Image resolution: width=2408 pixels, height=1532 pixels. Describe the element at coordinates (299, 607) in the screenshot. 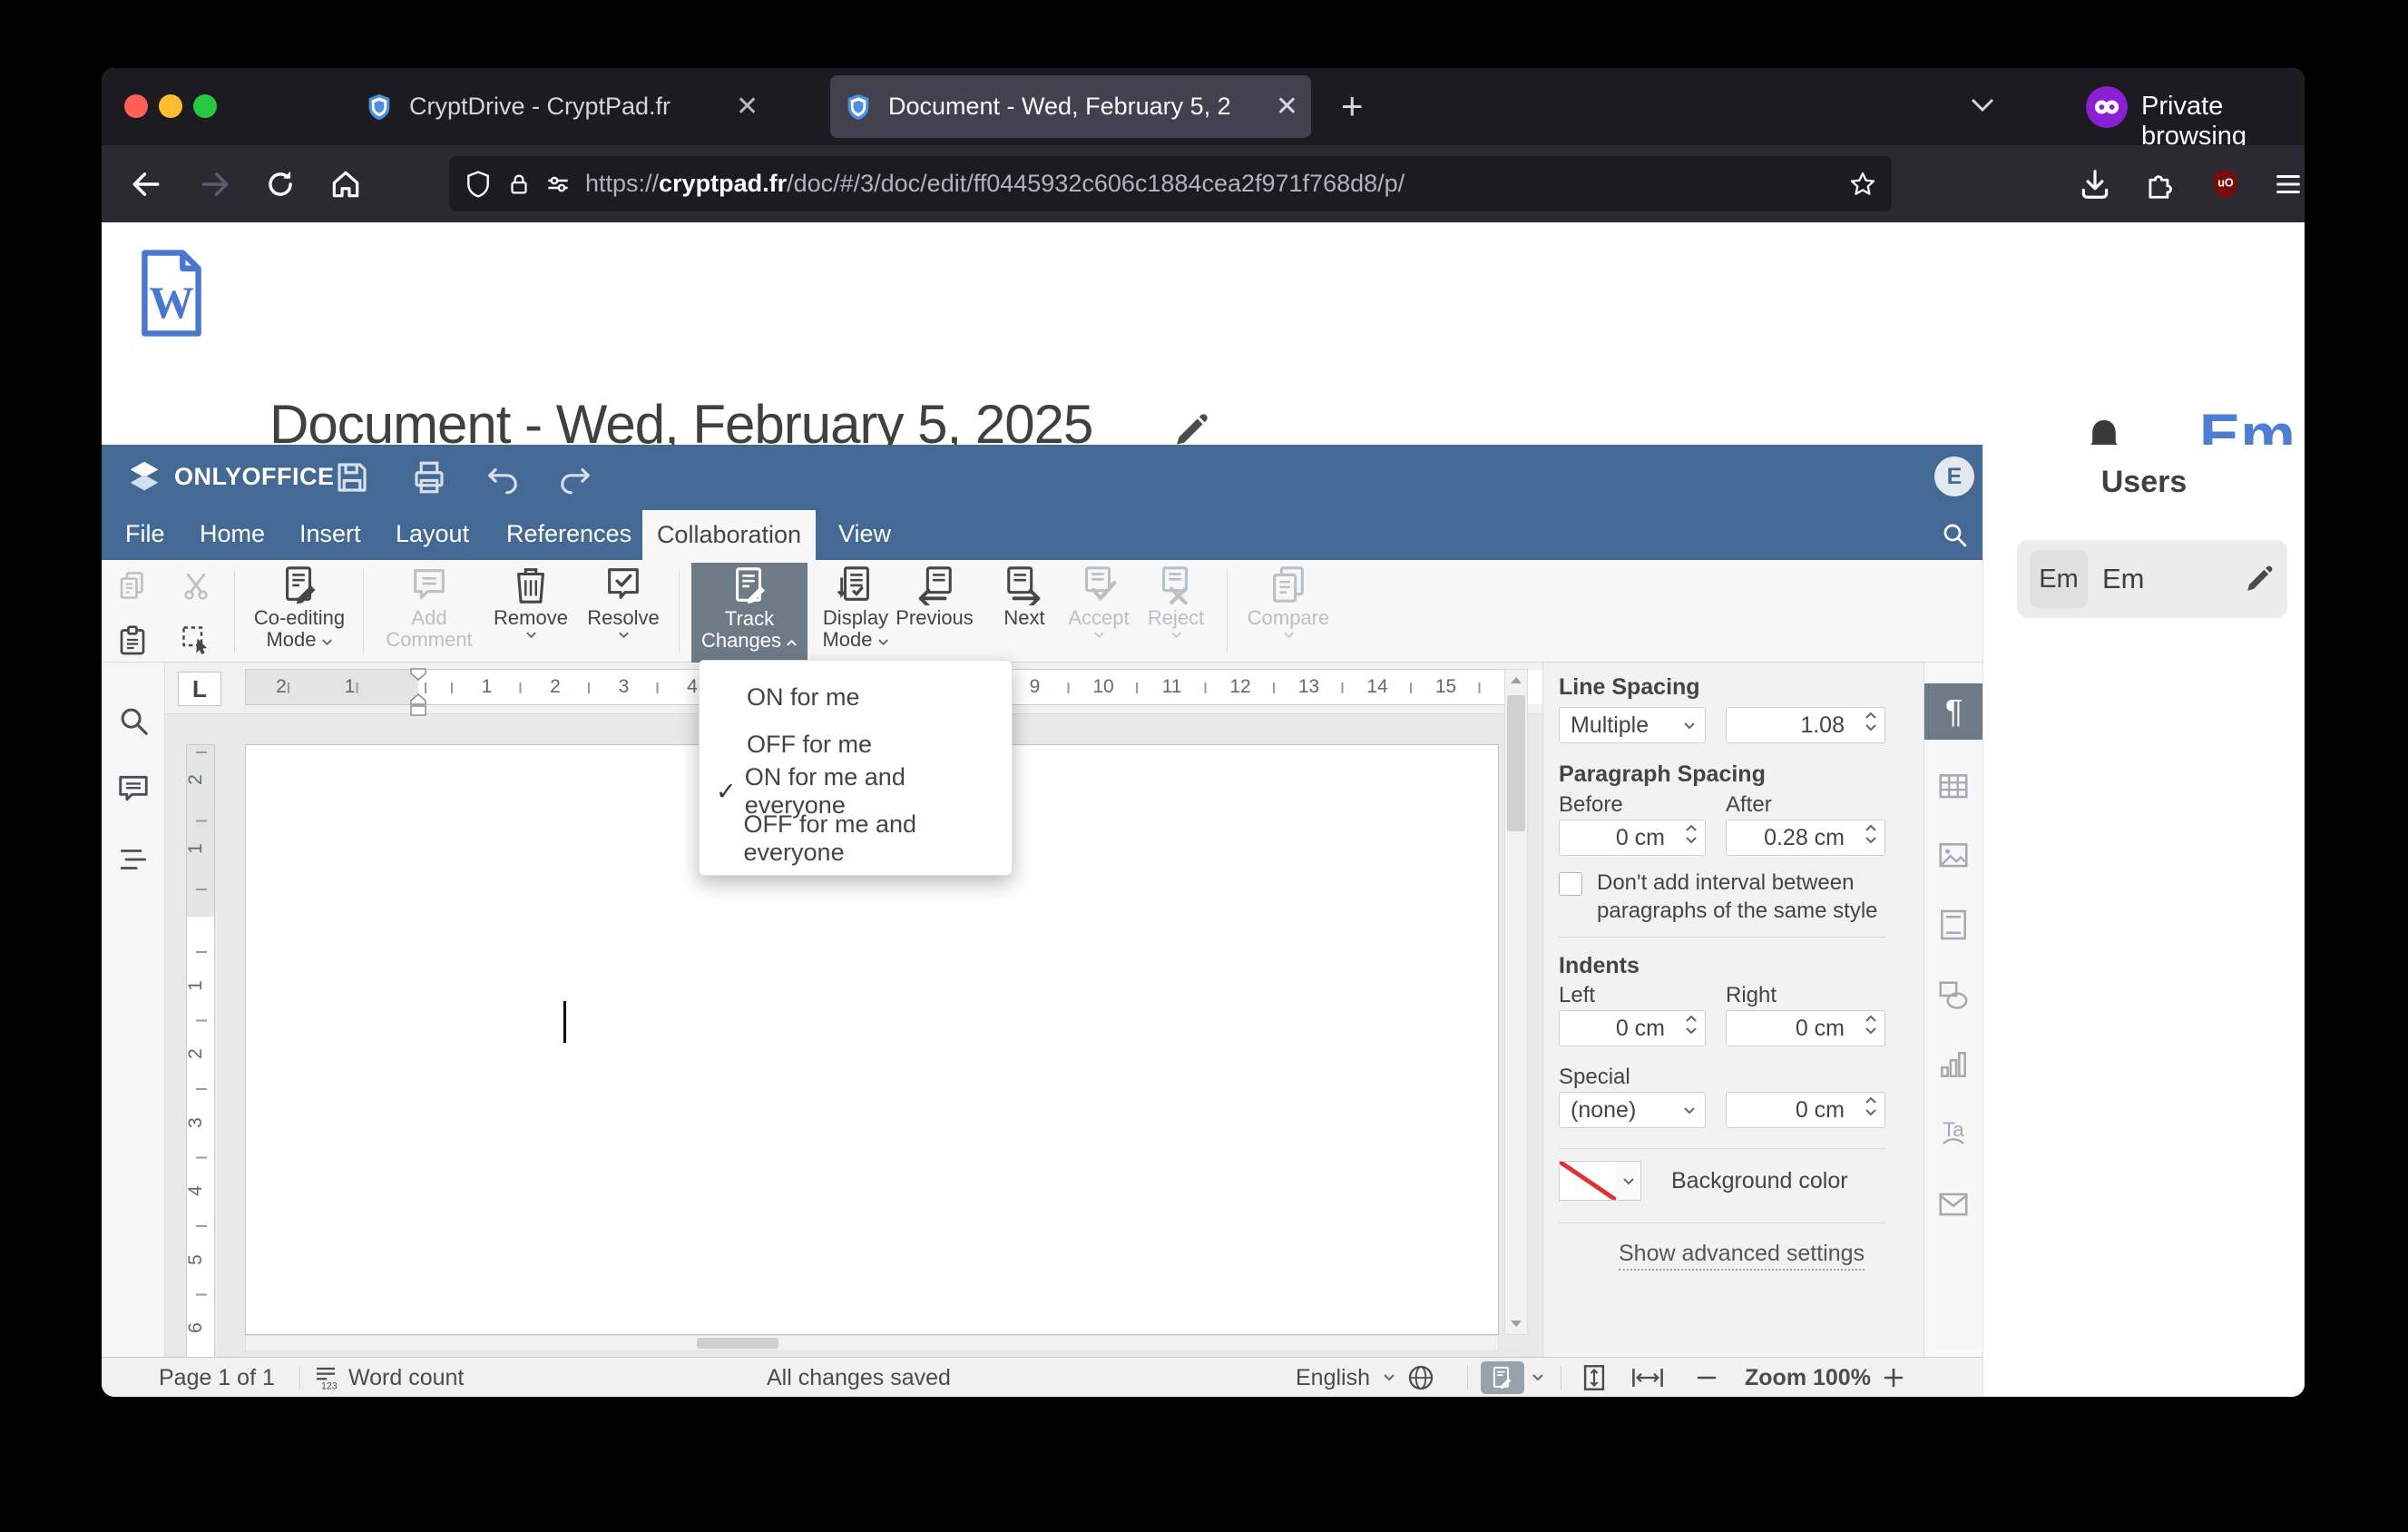

I see `coediting-mode-button: Co-editing Mode` at that location.